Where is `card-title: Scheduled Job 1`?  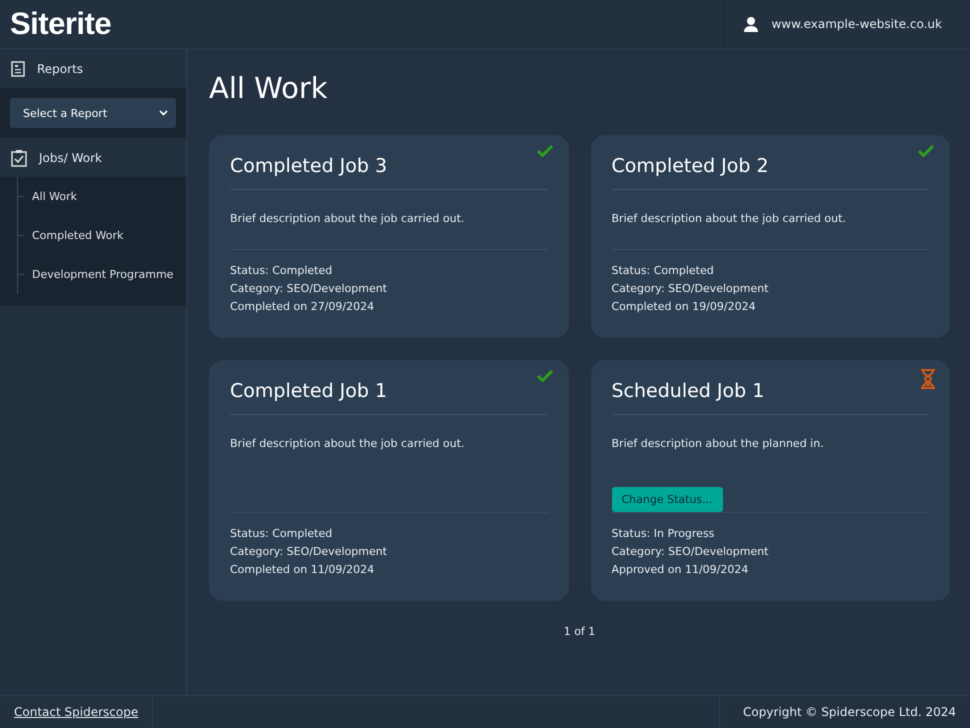 card-title: Scheduled Job 1 is located at coordinates (770, 397).